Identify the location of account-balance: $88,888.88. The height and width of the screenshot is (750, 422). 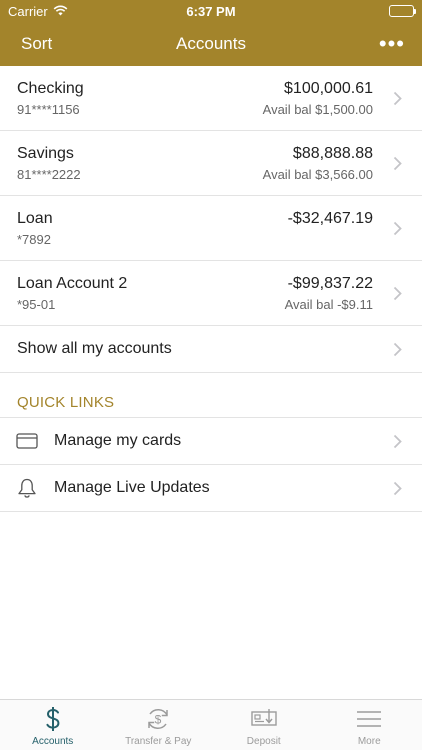
(332, 153).